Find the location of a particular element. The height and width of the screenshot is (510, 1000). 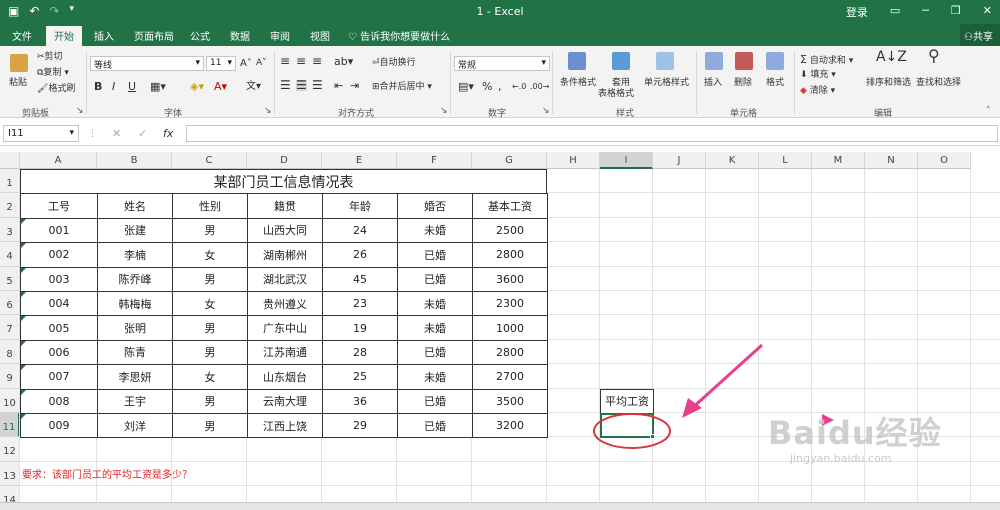

annotation-arrow is located at coordinates (723, 380).